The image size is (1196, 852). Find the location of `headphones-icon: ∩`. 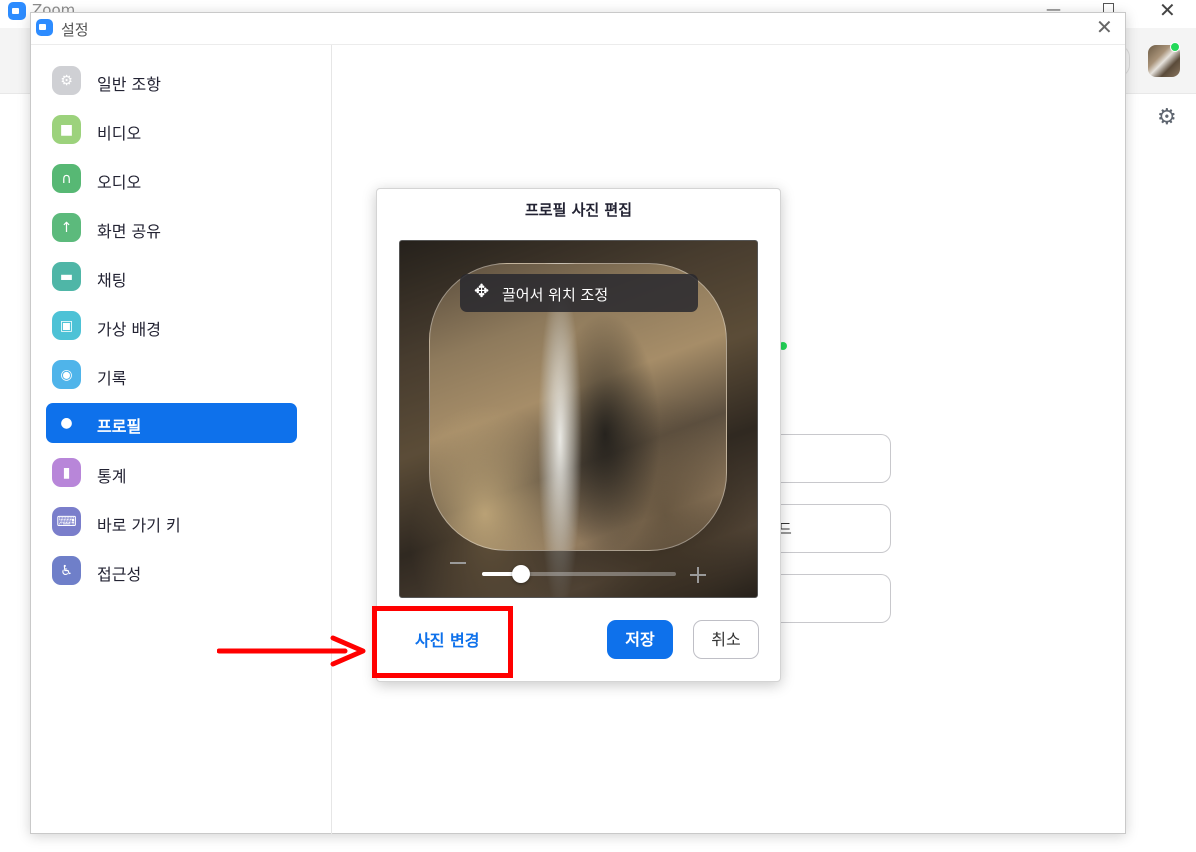

headphones-icon: ∩ is located at coordinates (66, 178).